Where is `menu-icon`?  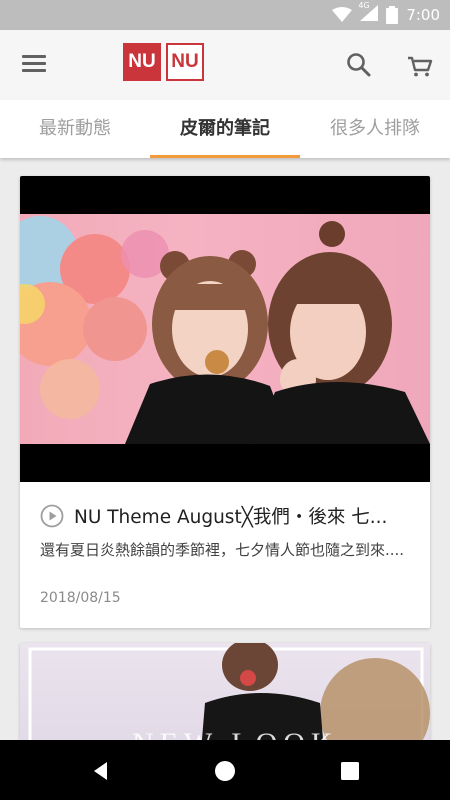 menu-icon is located at coordinates (34, 64).